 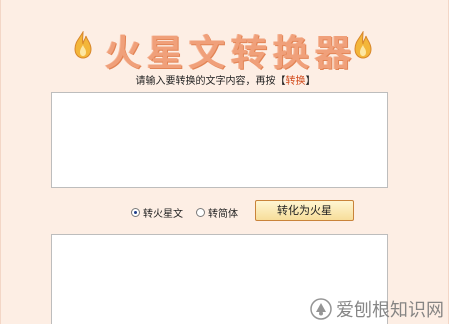 I want to click on radio-simplified-label: 转简体, so click(x=223, y=214).